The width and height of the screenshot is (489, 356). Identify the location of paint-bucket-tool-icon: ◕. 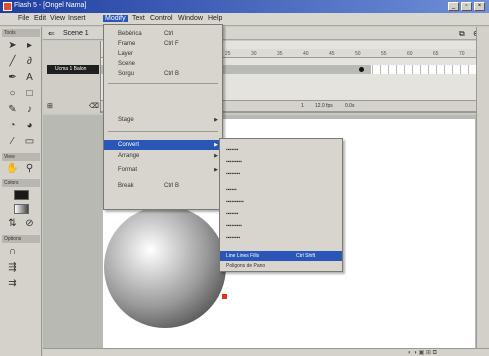
(29, 126).